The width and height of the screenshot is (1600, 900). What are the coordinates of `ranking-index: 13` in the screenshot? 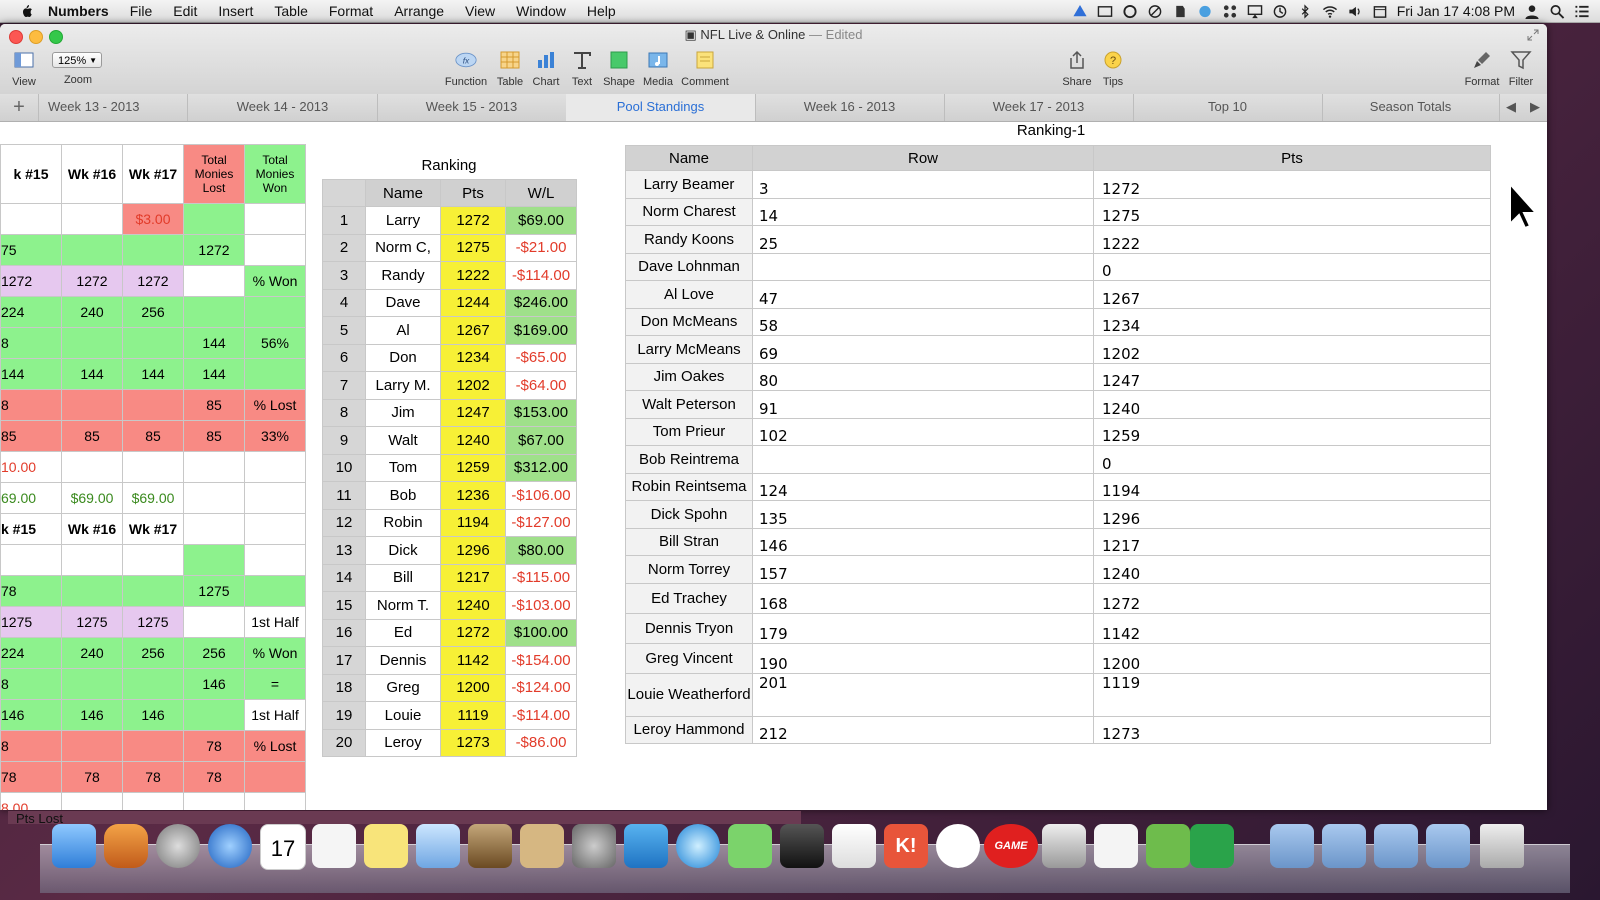 It's located at (344, 550).